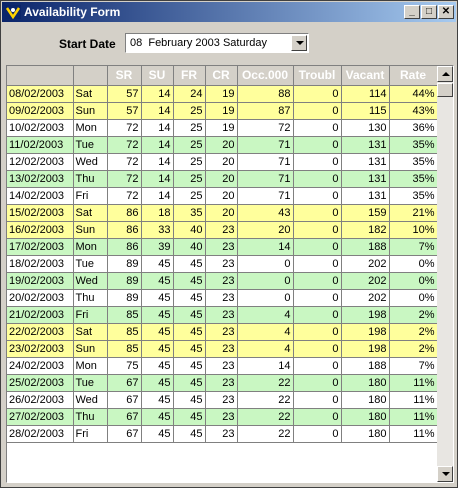 The image size is (458, 488). What do you see at coordinates (445, 74) in the screenshot?
I see `scroll-up-button` at bounding box center [445, 74].